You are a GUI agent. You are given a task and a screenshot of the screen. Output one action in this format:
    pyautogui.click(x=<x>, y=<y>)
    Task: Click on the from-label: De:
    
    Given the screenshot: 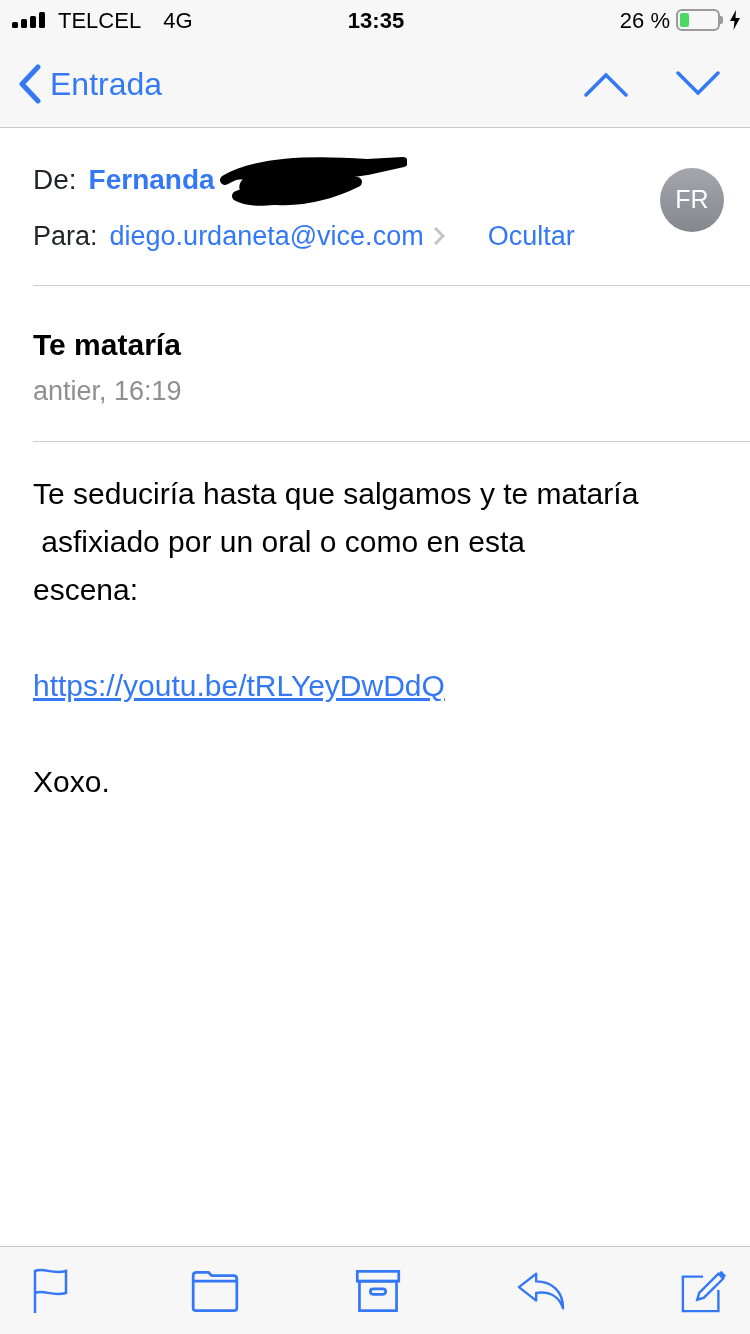 What is the action you would take?
    pyautogui.click(x=55, y=180)
    